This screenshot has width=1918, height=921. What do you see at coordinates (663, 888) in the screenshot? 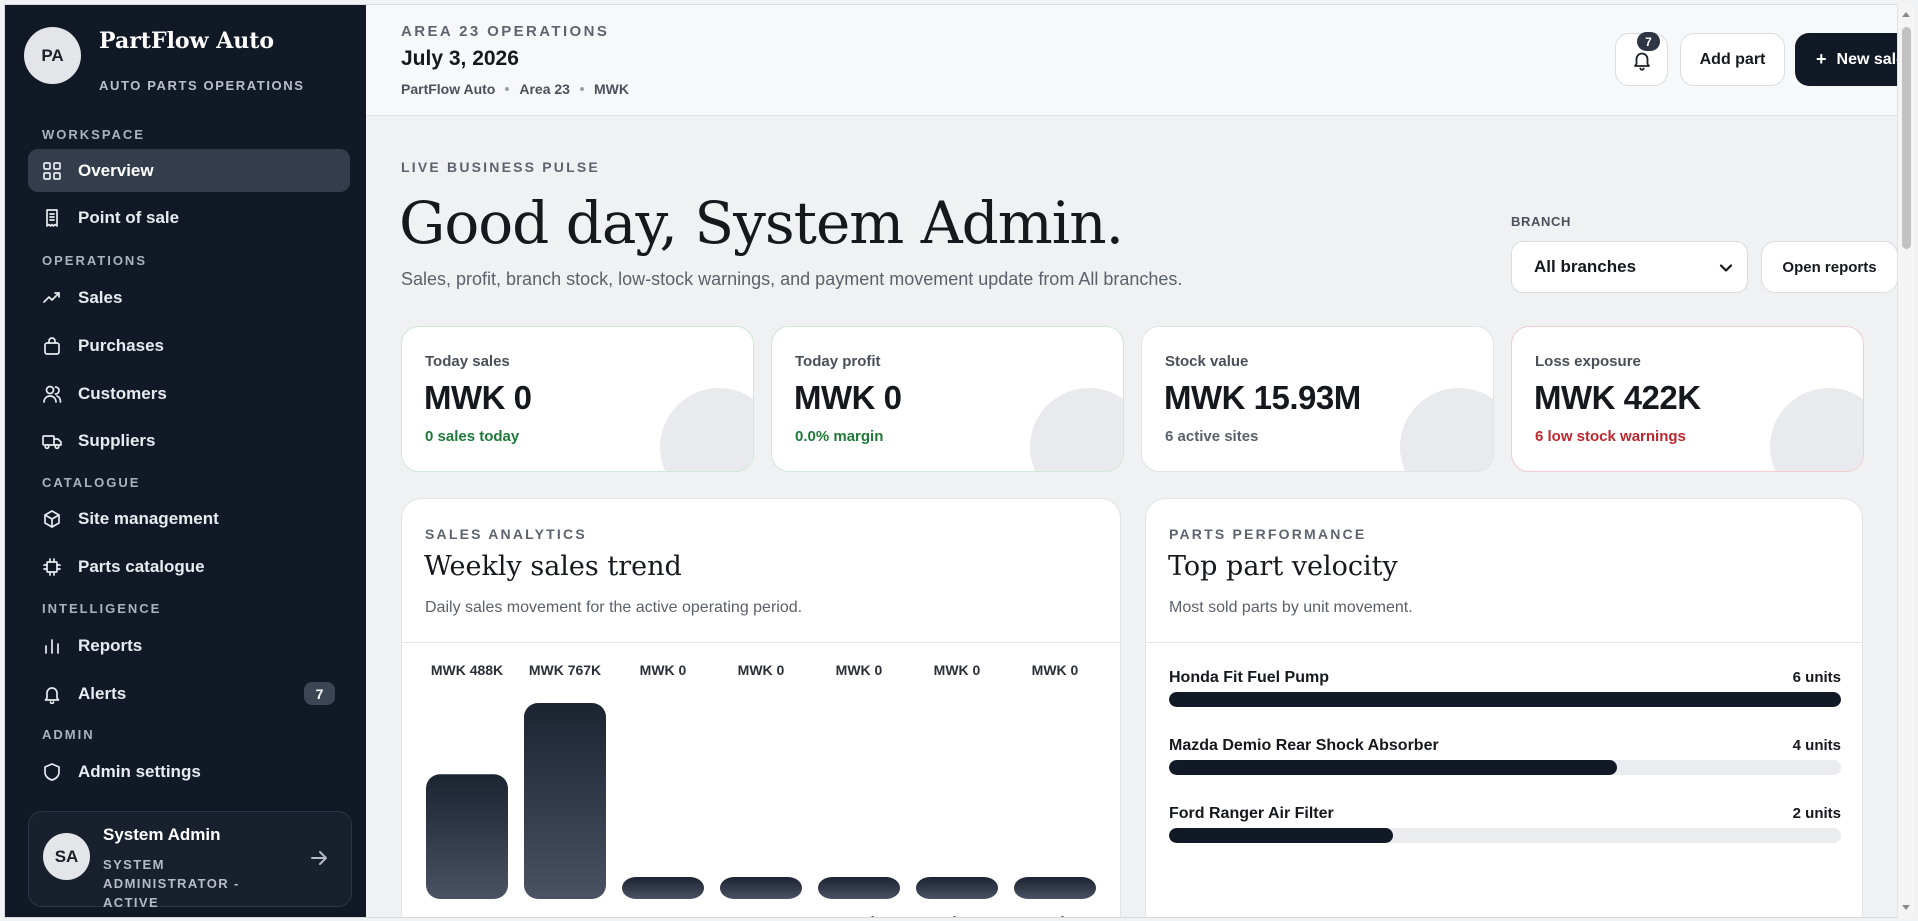
I see `chart-bar-mon` at bounding box center [663, 888].